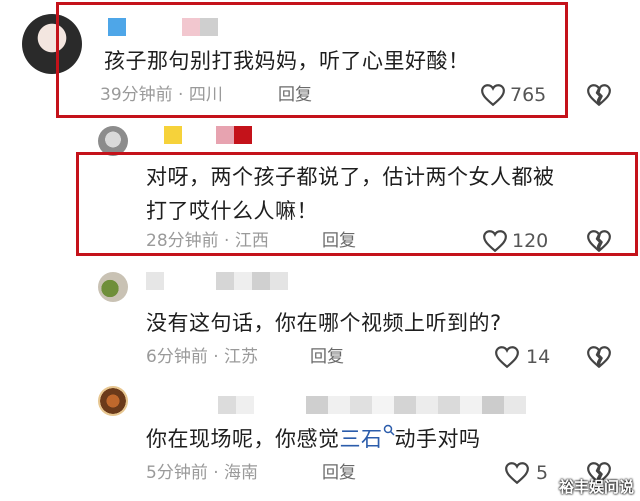 Image resolution: width=640 pixels, height=501 pixels. Describe the element at coordinates (232, 211) in the screenshot. I see `comment-text: 打了哎什么人嘛！` at that location.